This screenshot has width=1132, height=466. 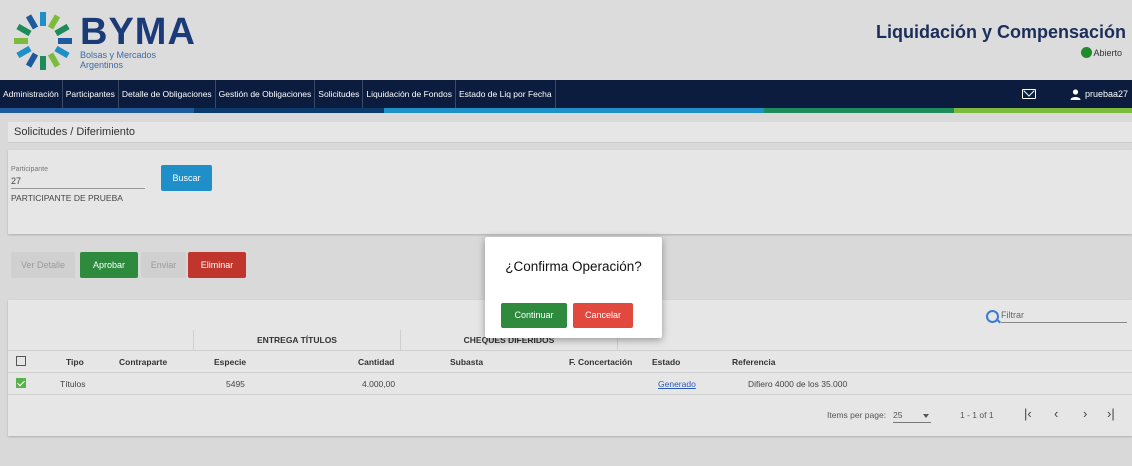 I want to click on continuar-button: Continuar, so click(x=534, y=315).